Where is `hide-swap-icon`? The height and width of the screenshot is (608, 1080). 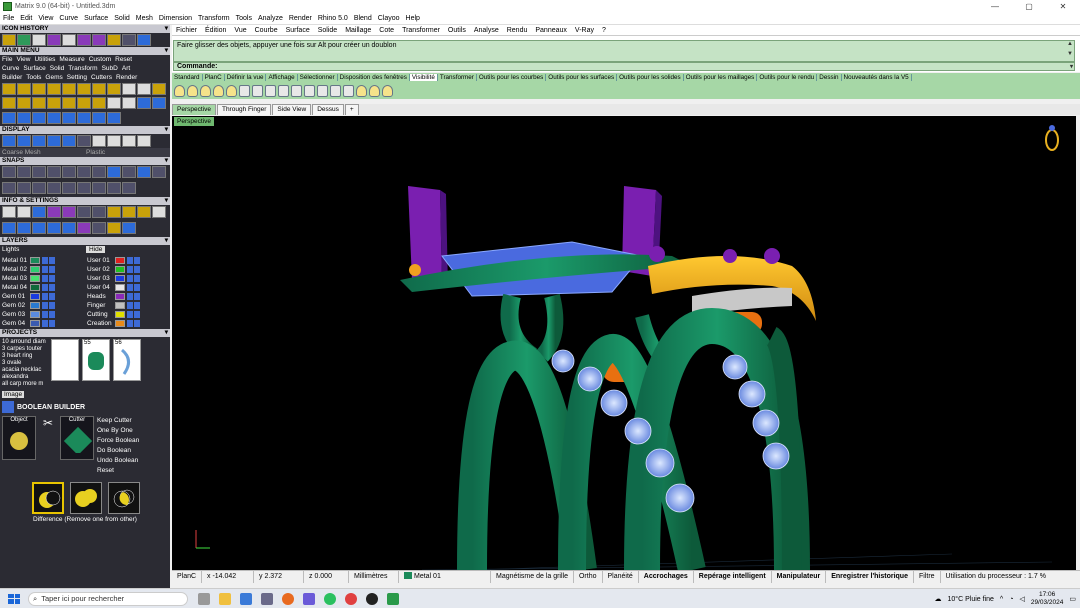
hide-swap-icon is located at coordinates (218, 90).